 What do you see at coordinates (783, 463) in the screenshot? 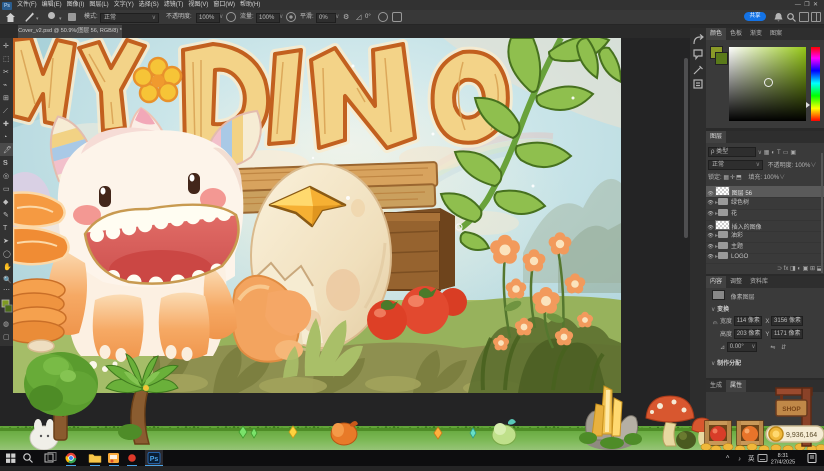
I see `svg-text: 27/4/2025` at bounding box center [783, 463].